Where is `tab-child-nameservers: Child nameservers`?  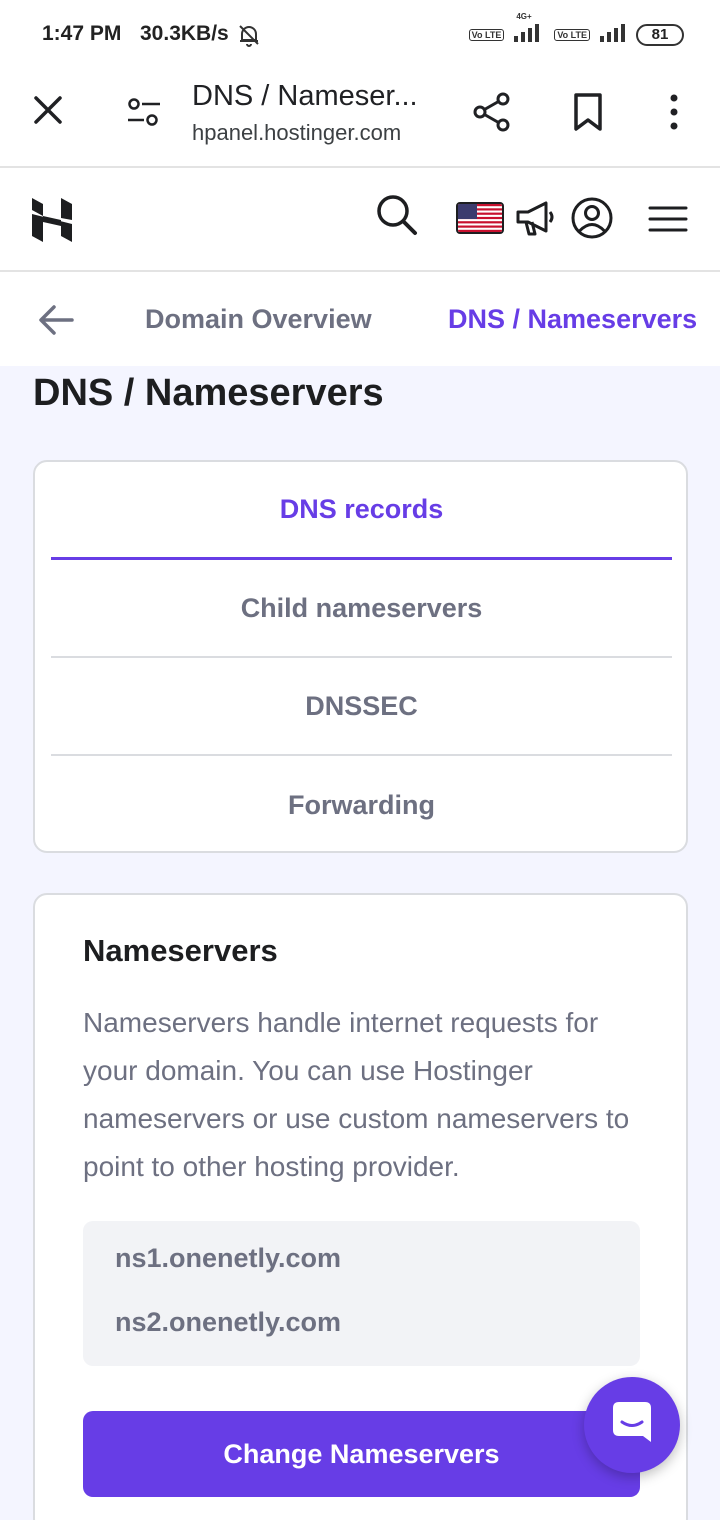
tab-child-nameservers: Child nameservers is located at coordinates (361, 609).